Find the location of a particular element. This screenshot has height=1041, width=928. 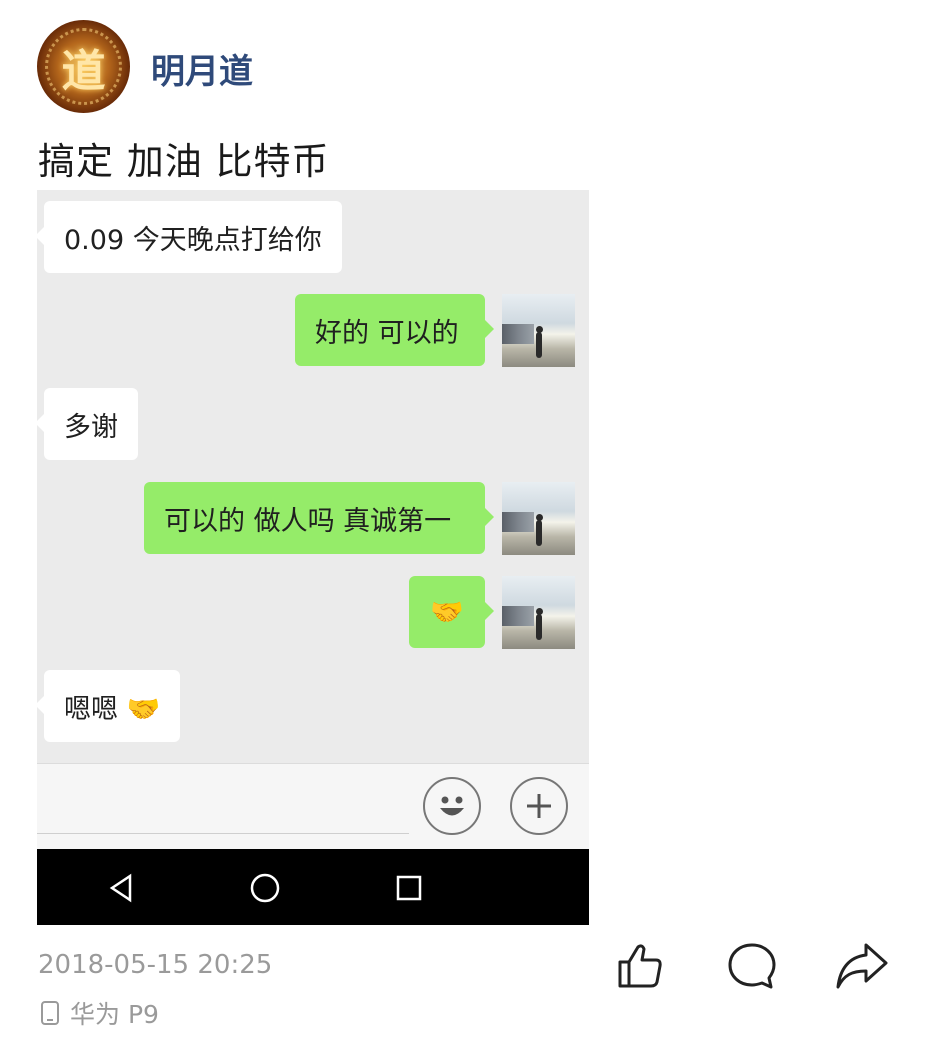

recents-square-icon is located at coordinates (409, 888).